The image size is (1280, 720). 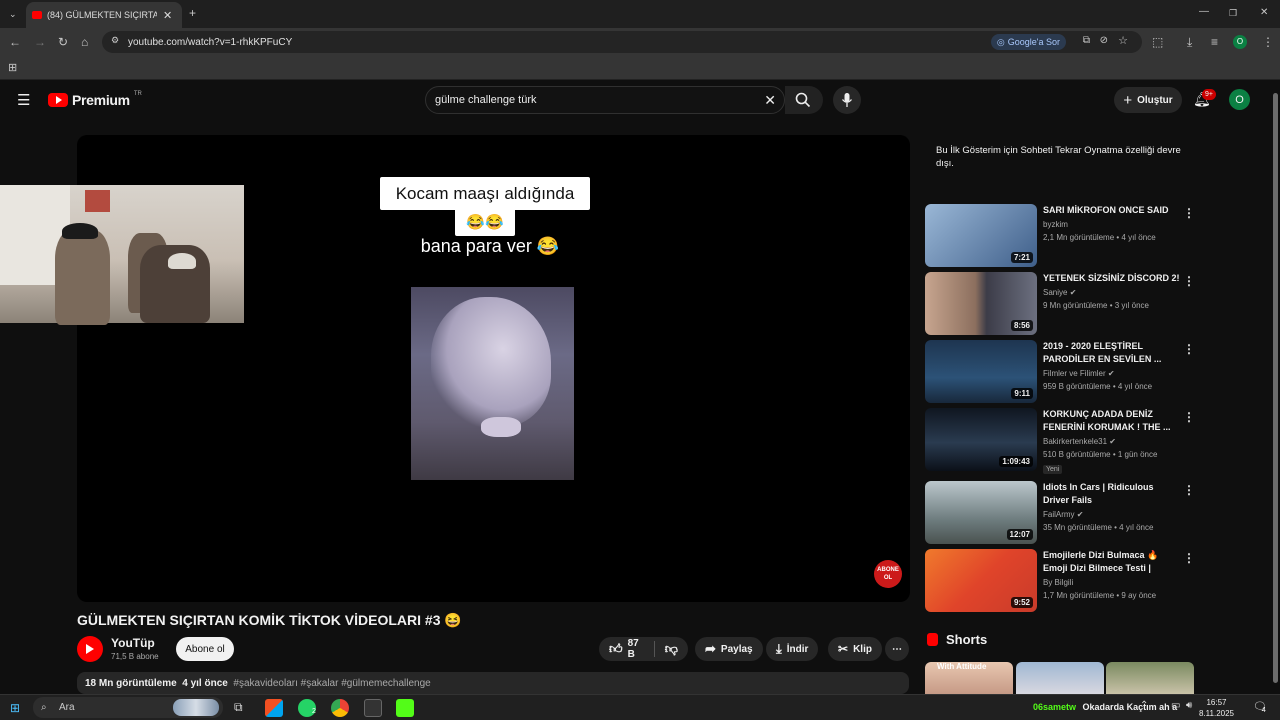 What do you see at coordinates (1216, 708) in the screenshot?
I see `system-clock: 16:57 8.11.2025` at bounding box center [1216, 708].